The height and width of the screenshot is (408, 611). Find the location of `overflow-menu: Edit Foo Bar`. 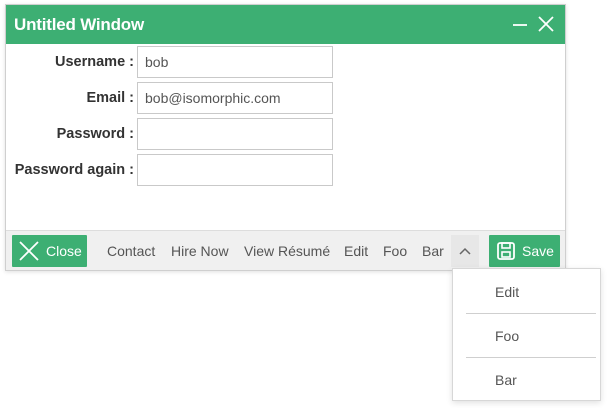

overflow-menu: Edit Foo Bar is located at coordinates (526, 334).